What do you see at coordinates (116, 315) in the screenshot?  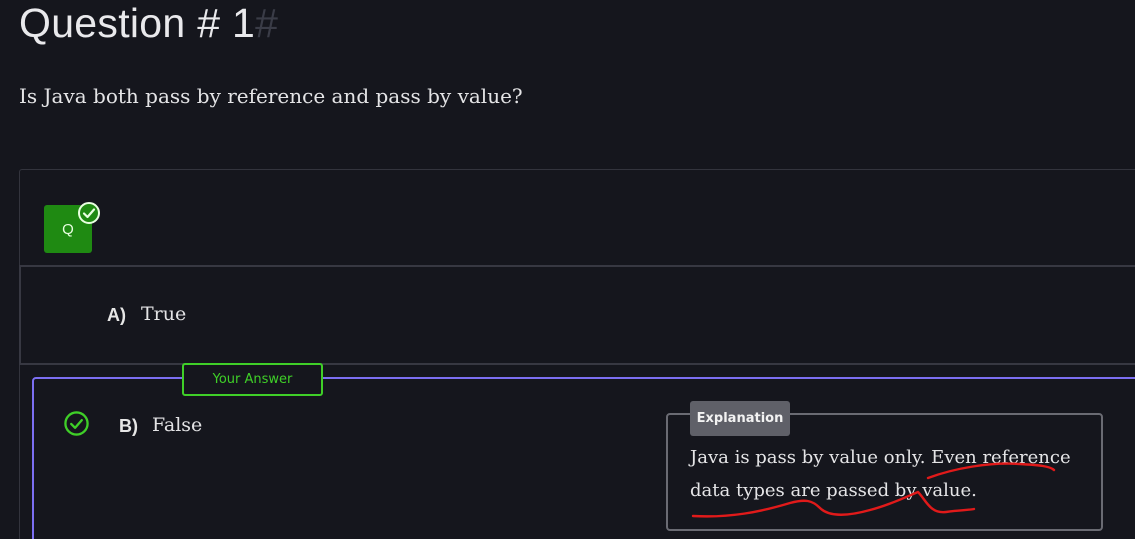 I see `option-a-letter: A)` at bounding box center [116, 315].